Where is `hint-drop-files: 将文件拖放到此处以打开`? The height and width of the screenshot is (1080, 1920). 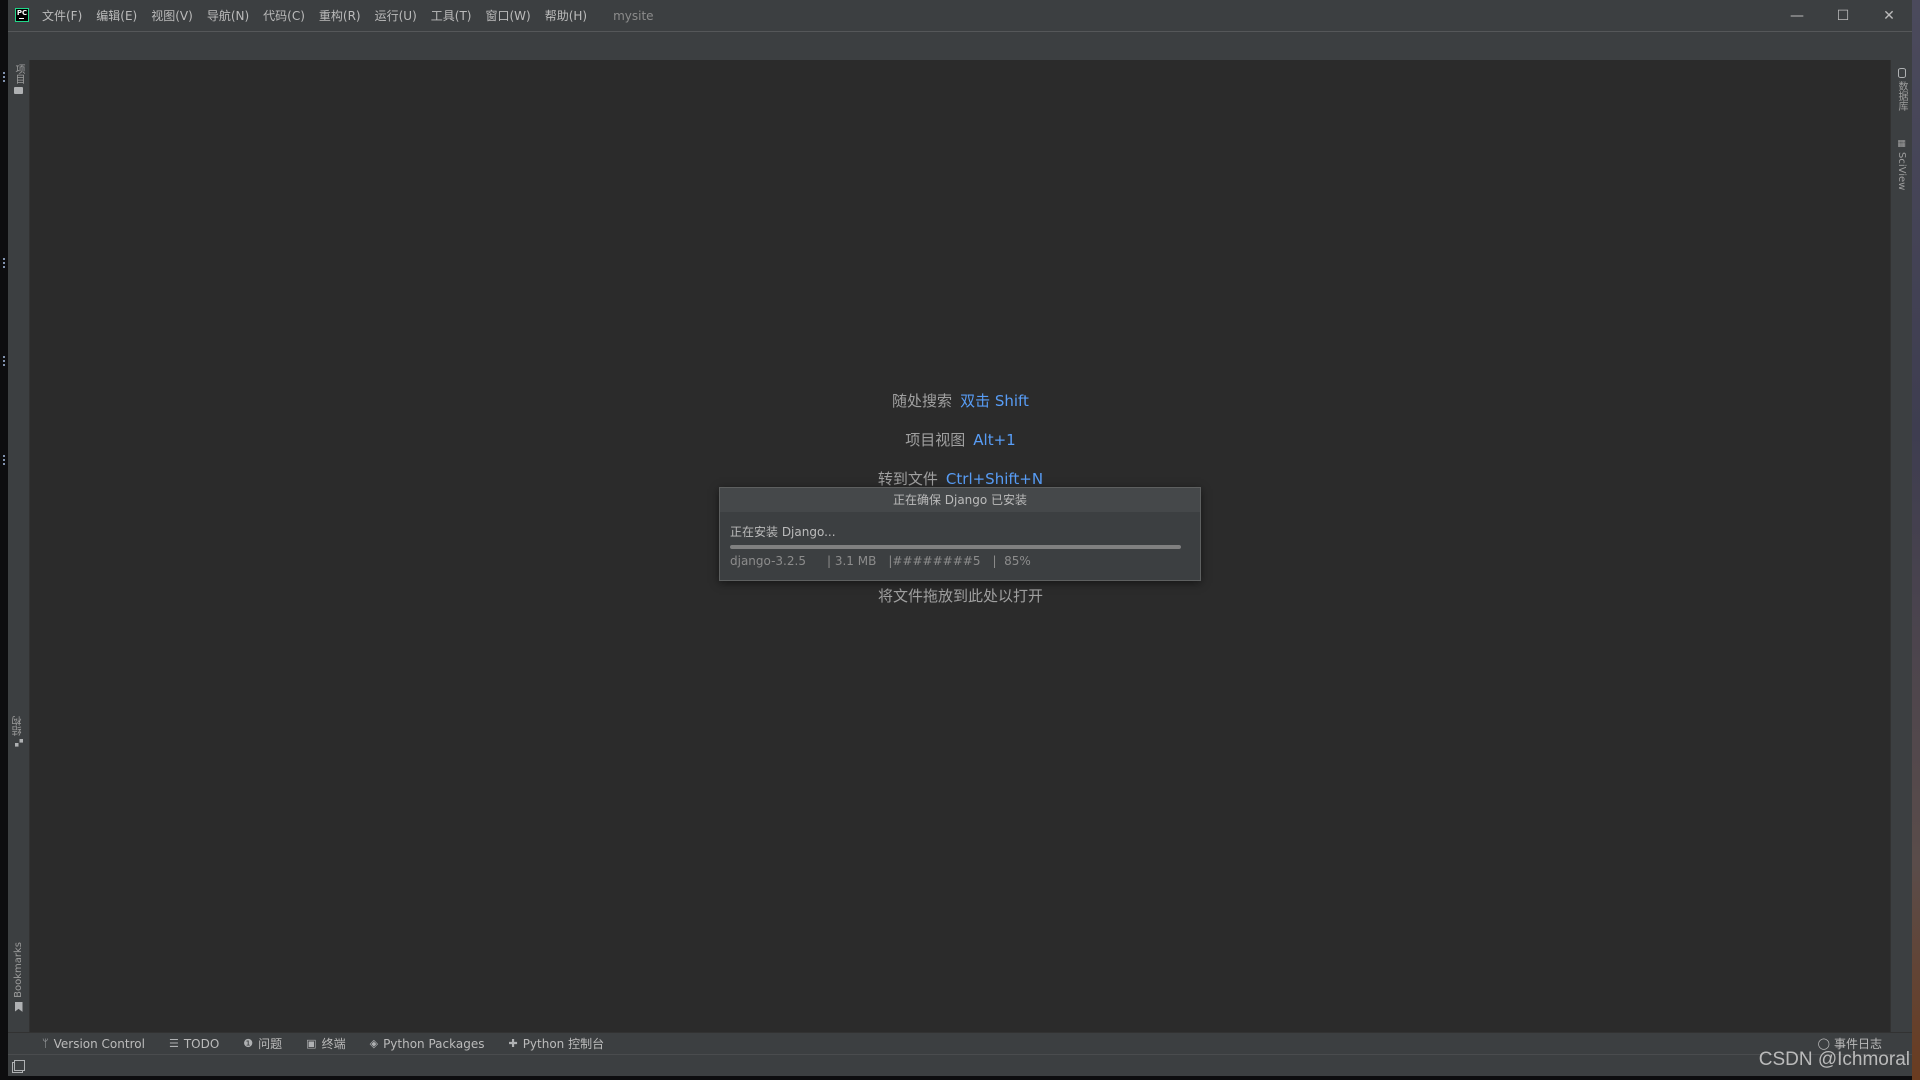
hint-drop-files: 将文件拖放到此处以打开 is located at coordinates (960, 595).